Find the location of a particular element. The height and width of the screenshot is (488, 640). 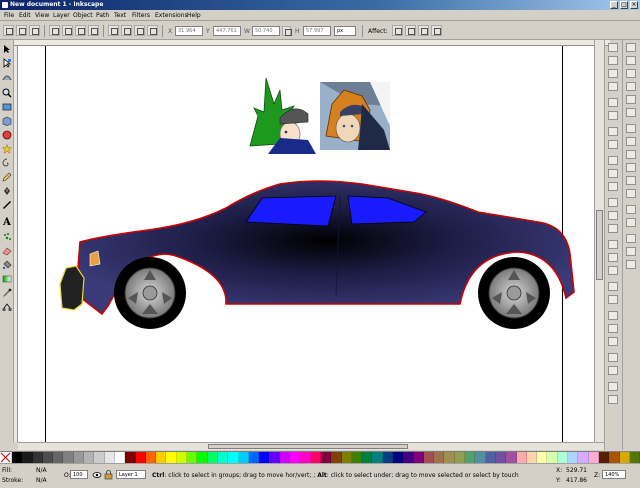

stroke-value: N/A is located at coordinates (41, 480).